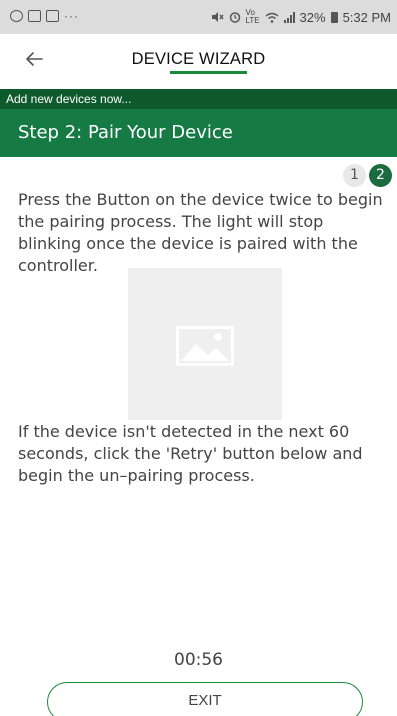 This screenshot has height=716, width=397. What do you see at coordinates (367, 175) in the screenshot?
I see `step-indicators: 1 2` at bounding box center [367, 175].